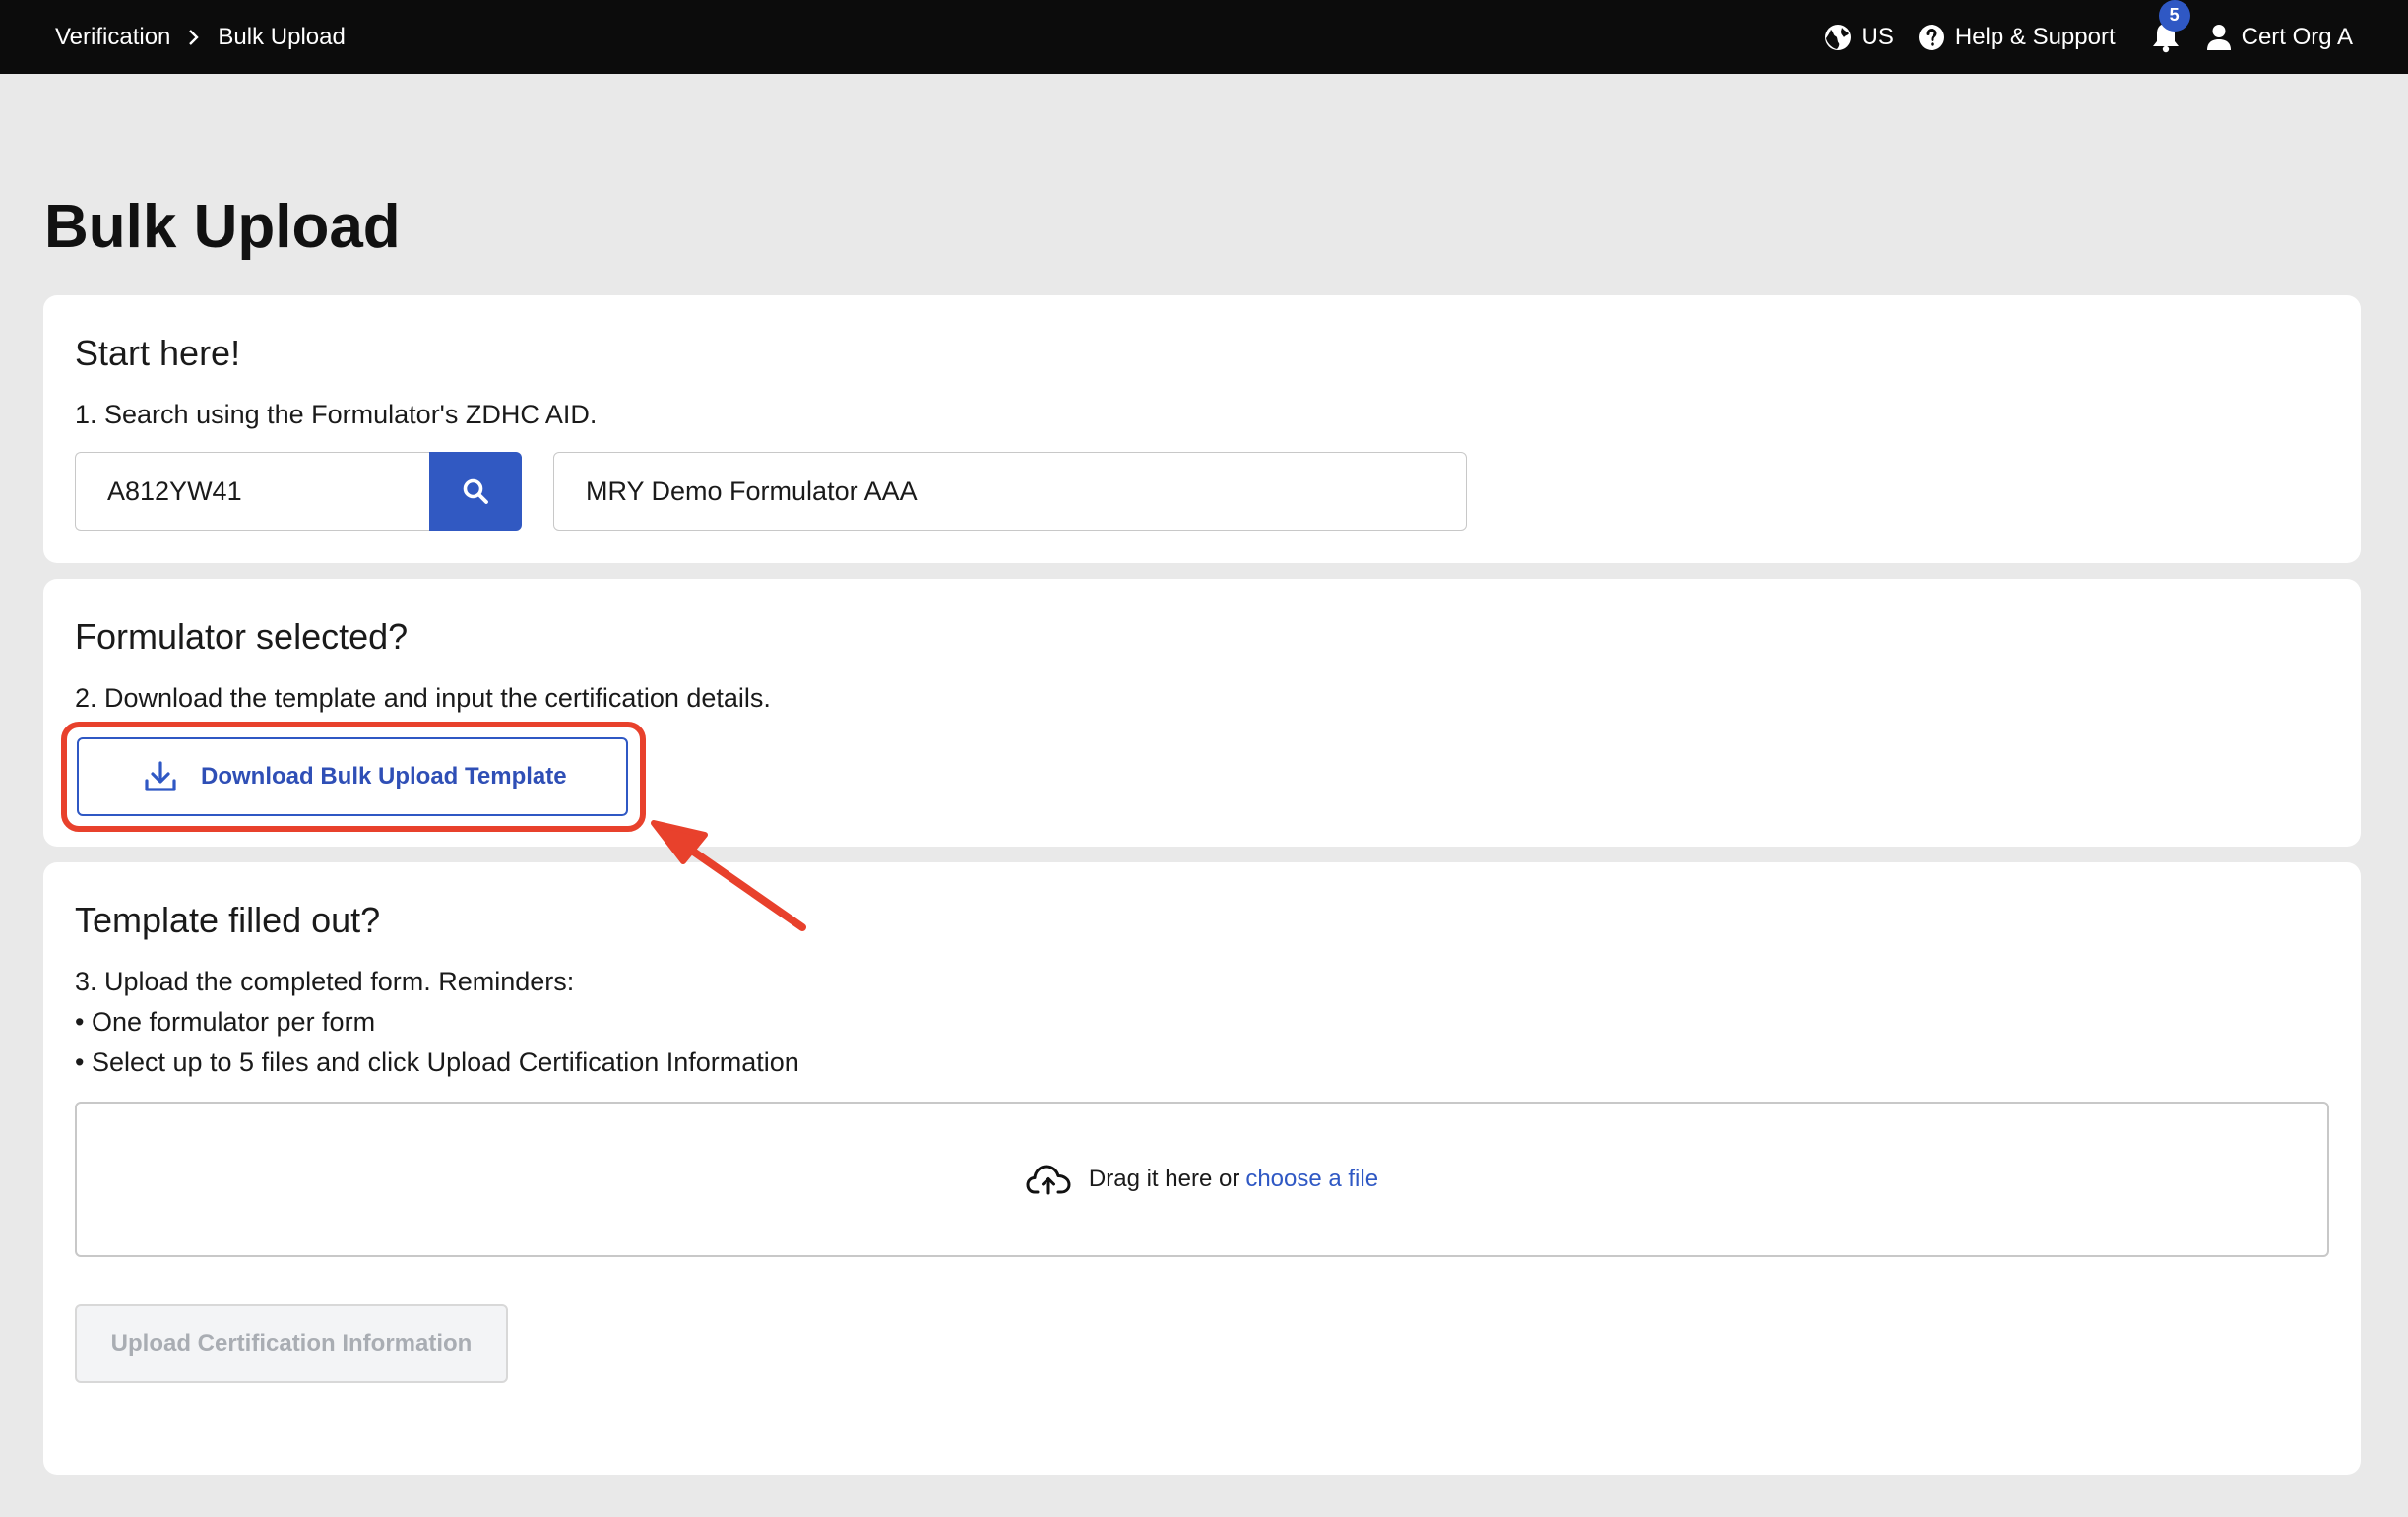 Image resolution: width=2408 pixels, height=1517 pixels. I want to click on choose-file-link: choose a file, so click(1311, 1179).